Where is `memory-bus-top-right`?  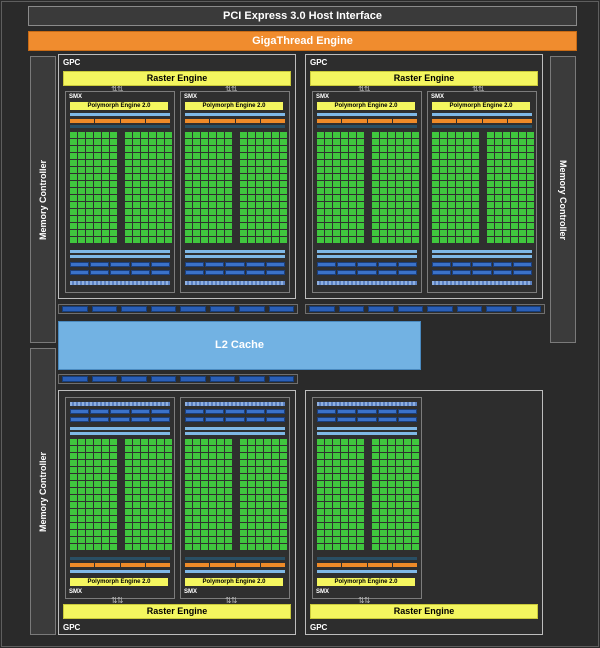 memory-bus-top-right is located at coordinates (425, 309).